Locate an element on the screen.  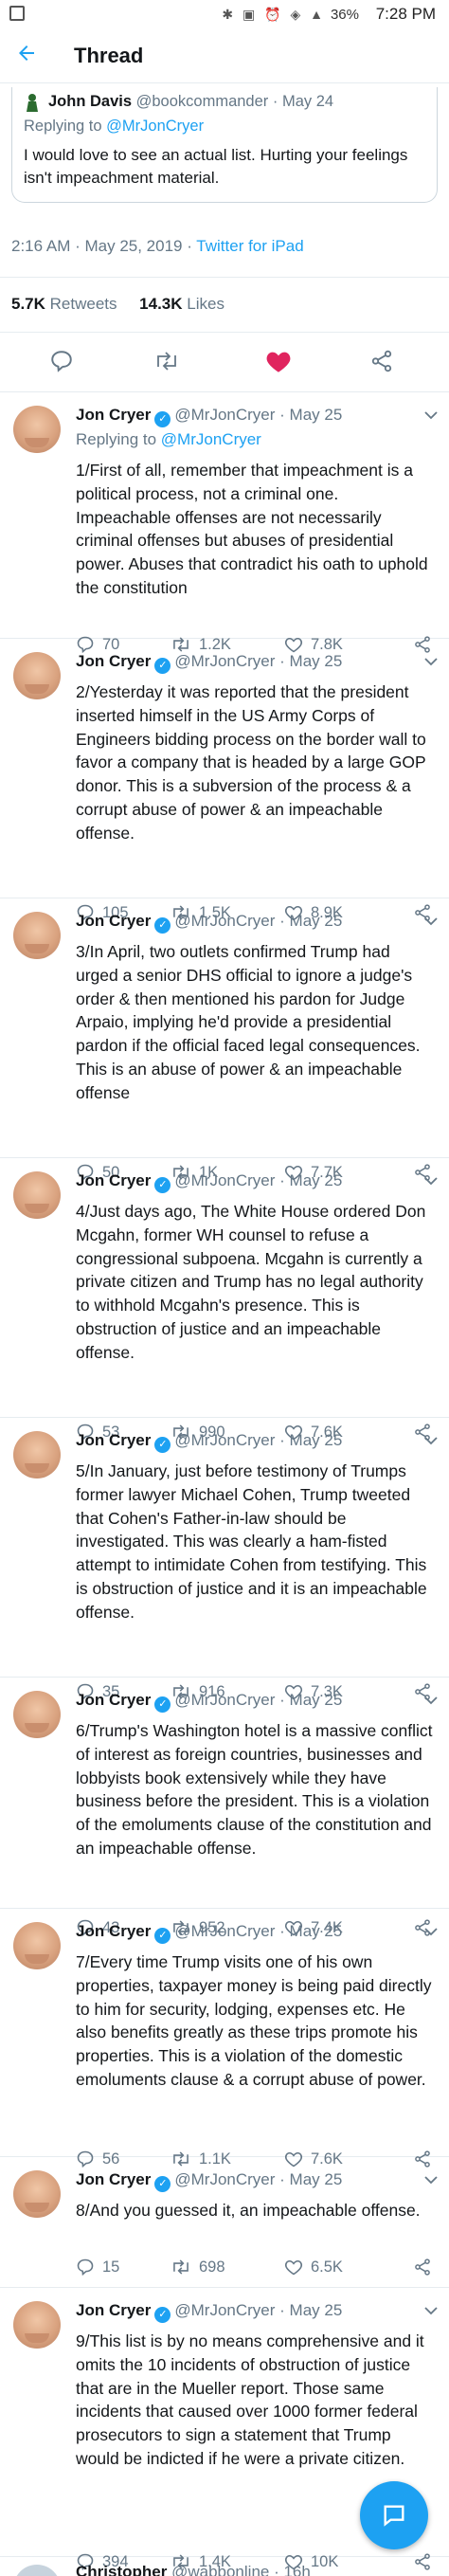
next-tweet: Christopher @wabbonline · 16h is located at coordinates (224, 2566).